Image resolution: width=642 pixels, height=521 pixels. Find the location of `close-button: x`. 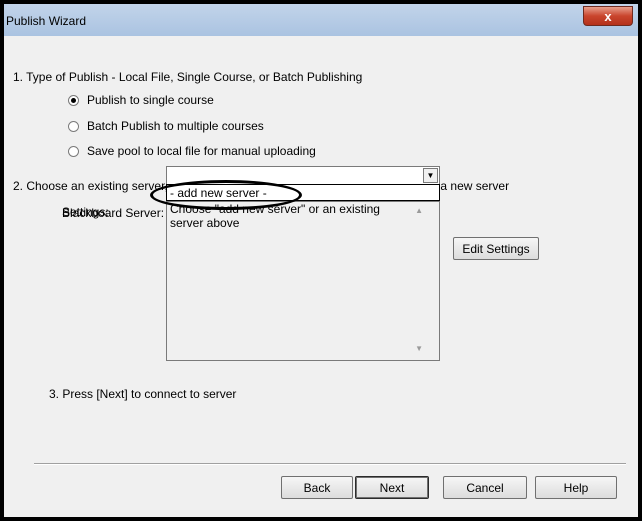

close-button: x is located at coordinates (608, 16).